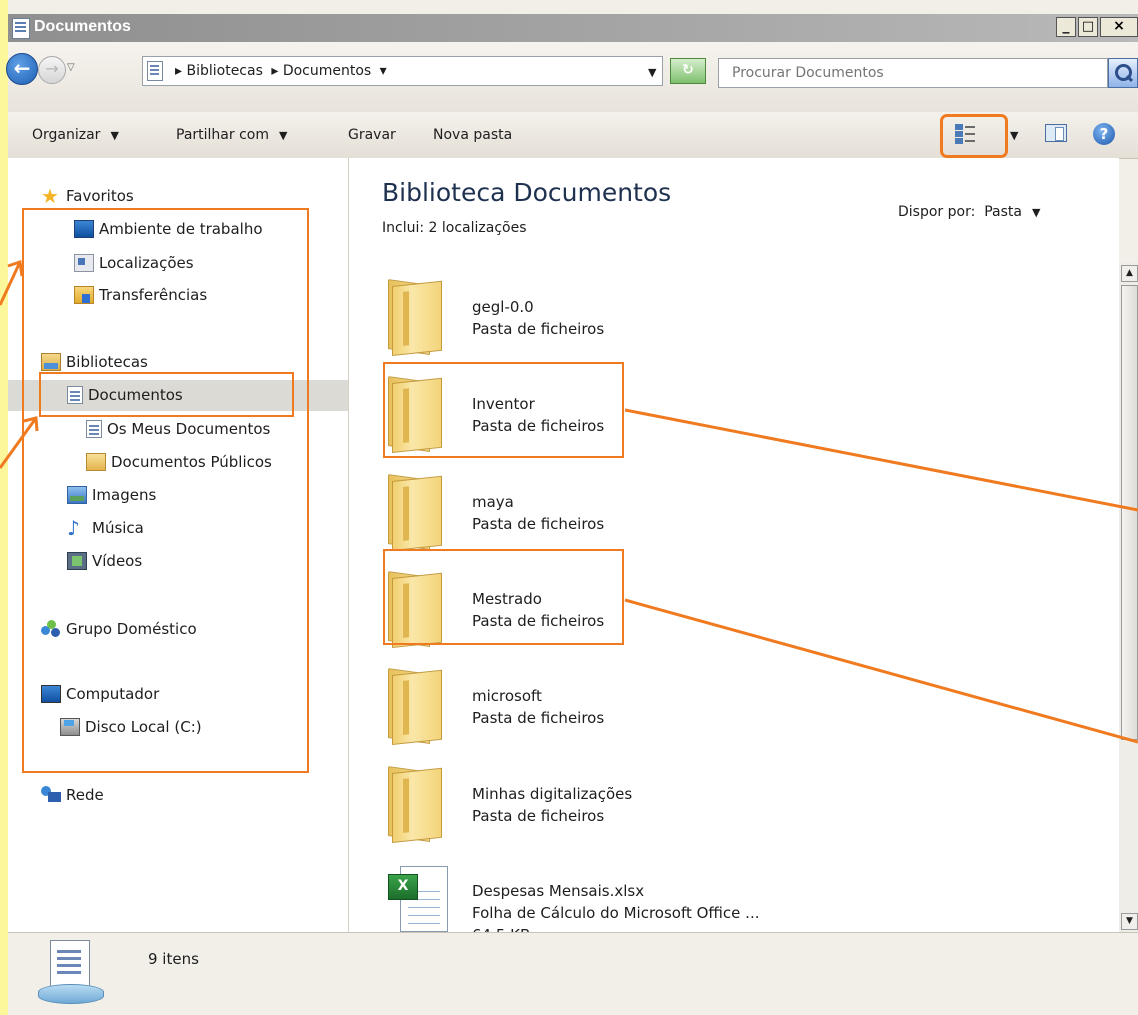 The height and width of the screenshot is (1015, 1138). What do you see at coordinates (1088, 27) in the screenshot?
I see `maximize-button: □` at bounding box center [1088, 27].